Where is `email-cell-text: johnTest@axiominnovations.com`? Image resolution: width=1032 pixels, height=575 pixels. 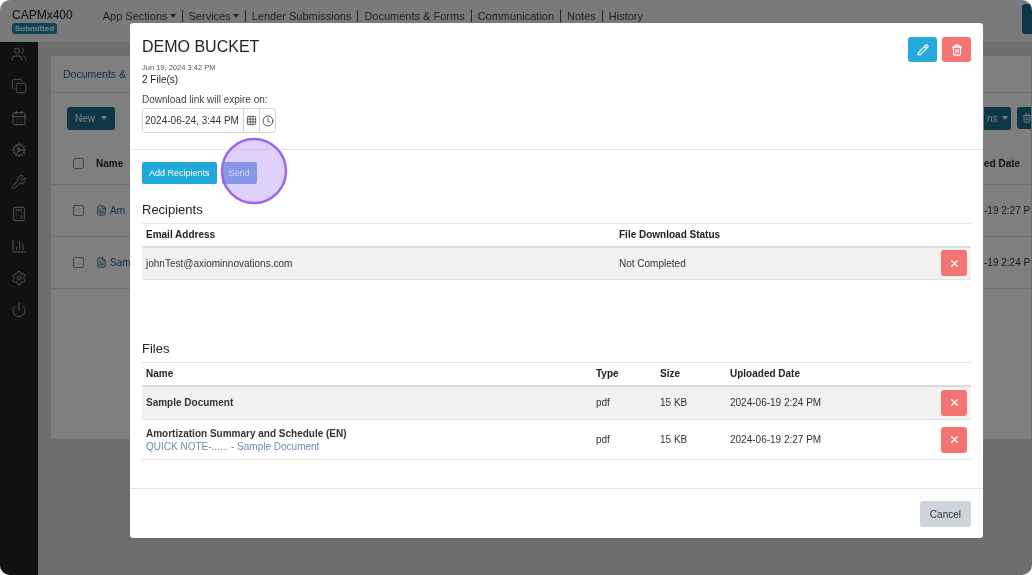
email-cell-text: johnTest@axiominnovations.com is located at coordinates (220, 263).